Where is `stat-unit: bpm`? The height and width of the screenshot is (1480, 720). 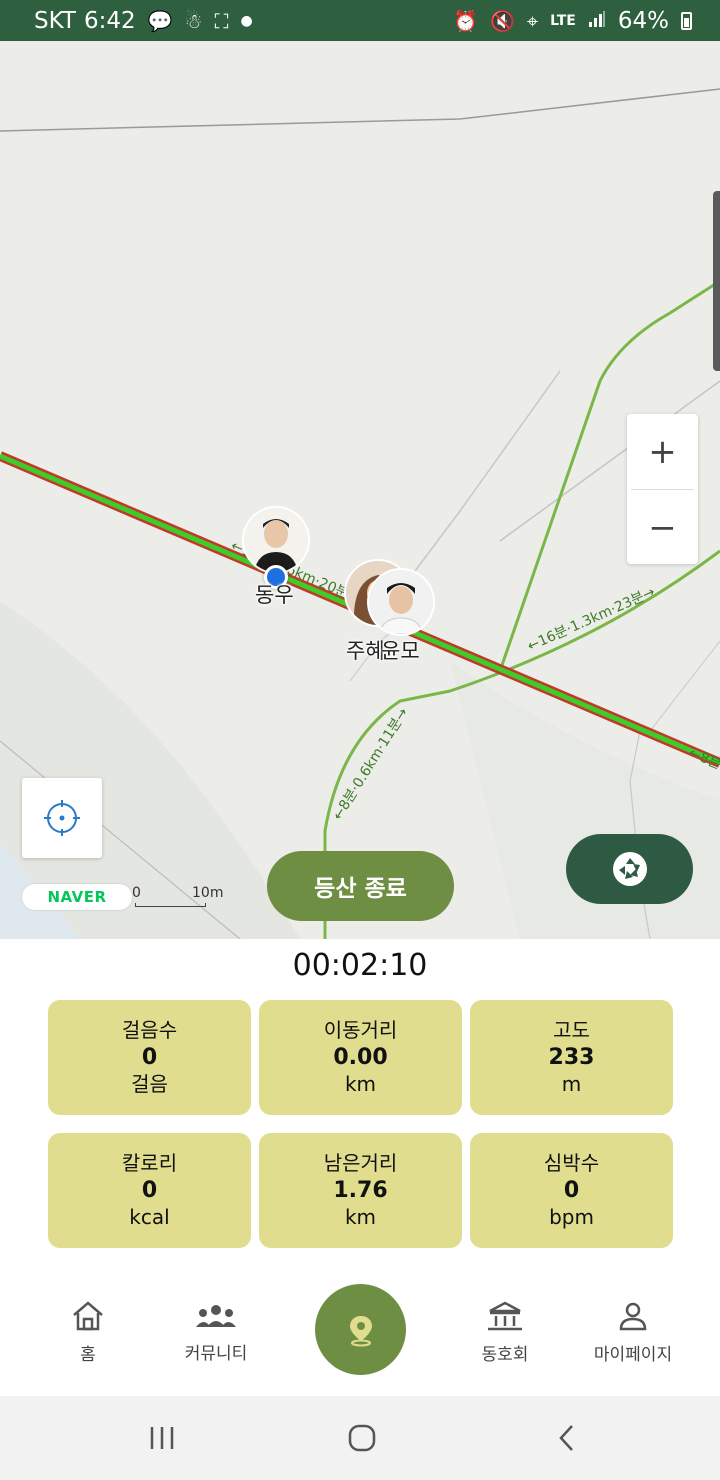 stat-unit: bpm is located at coordinates (571, 1217).